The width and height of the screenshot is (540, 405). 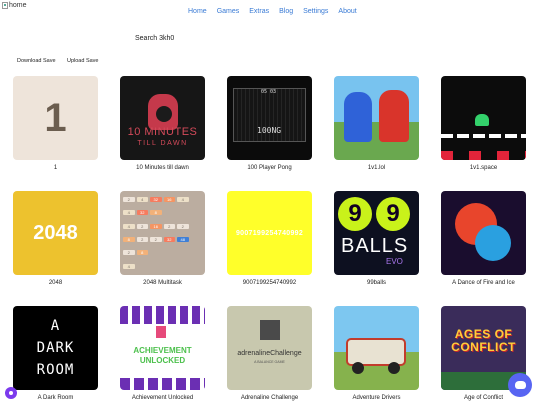 I want to click on nav-settings: Settings, so click(x=315, y=11).